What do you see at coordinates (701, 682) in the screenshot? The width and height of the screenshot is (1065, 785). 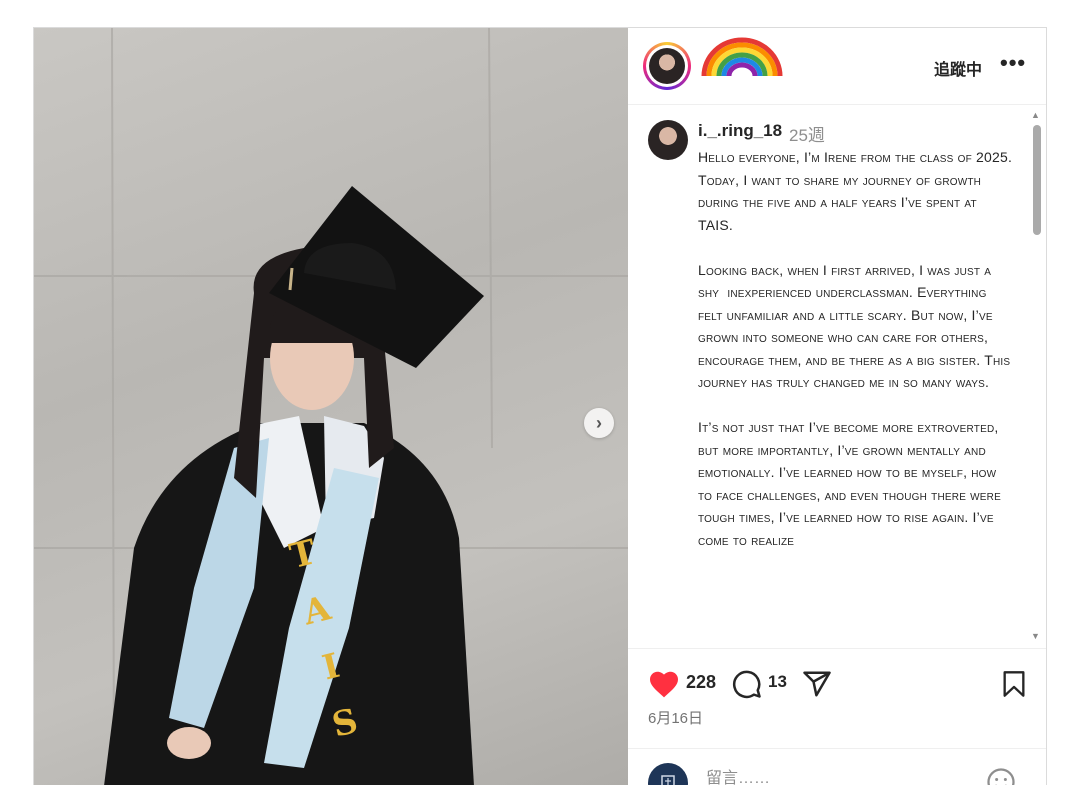 I see `like-count: 228` at bounding box center [701, 682].